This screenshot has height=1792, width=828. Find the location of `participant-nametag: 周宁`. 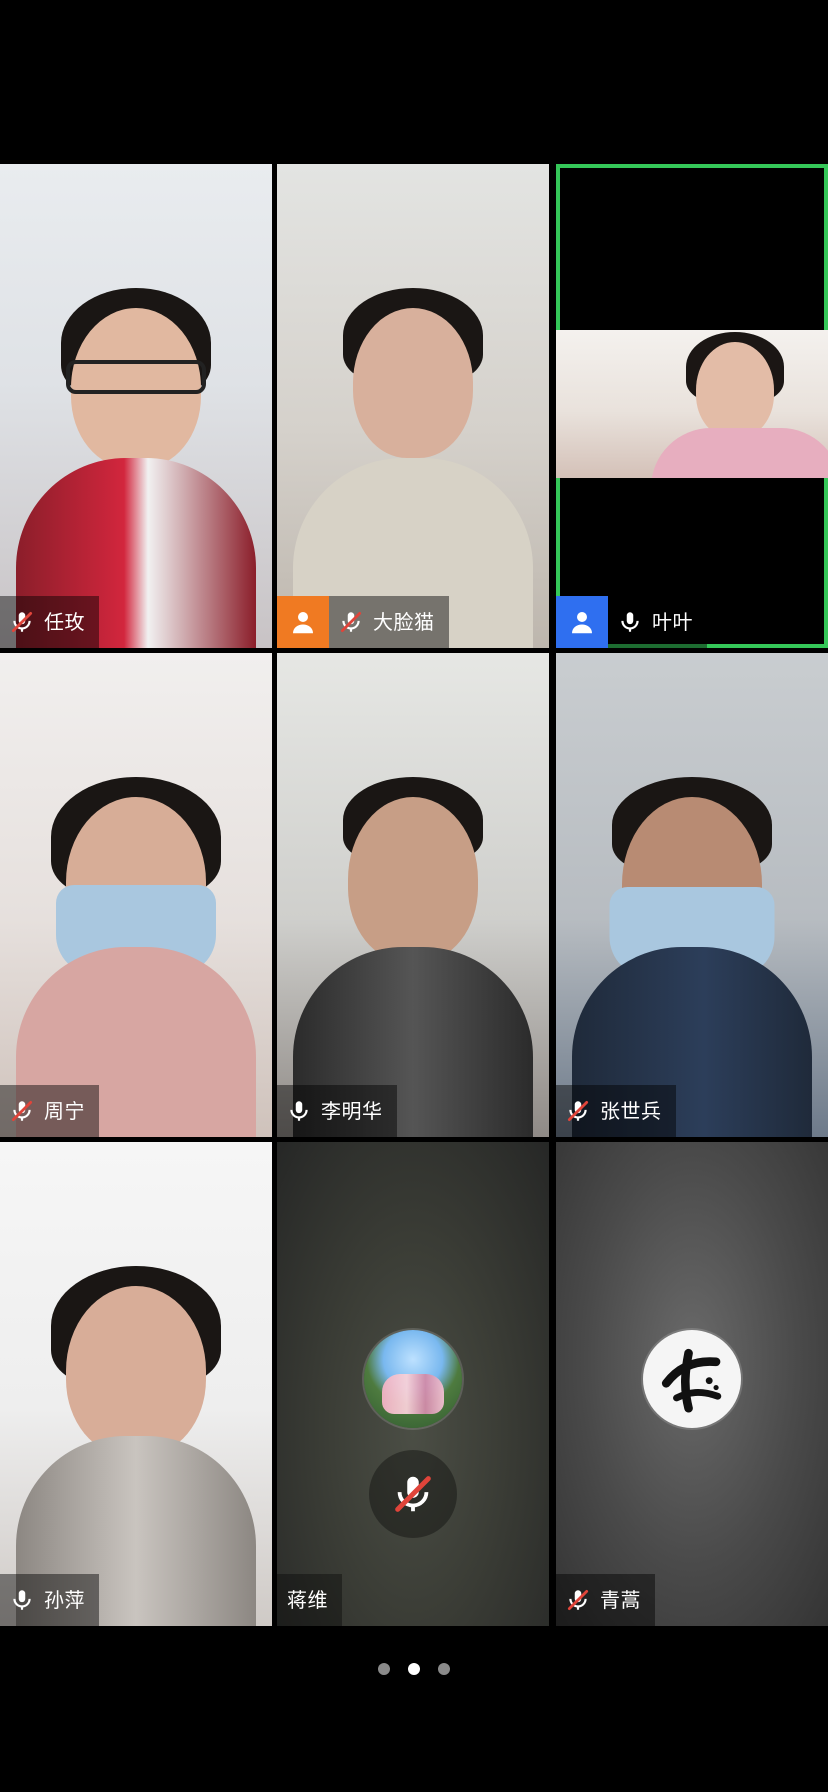

participant-nametag: 周宁 is located at coordinates (49, 1111).